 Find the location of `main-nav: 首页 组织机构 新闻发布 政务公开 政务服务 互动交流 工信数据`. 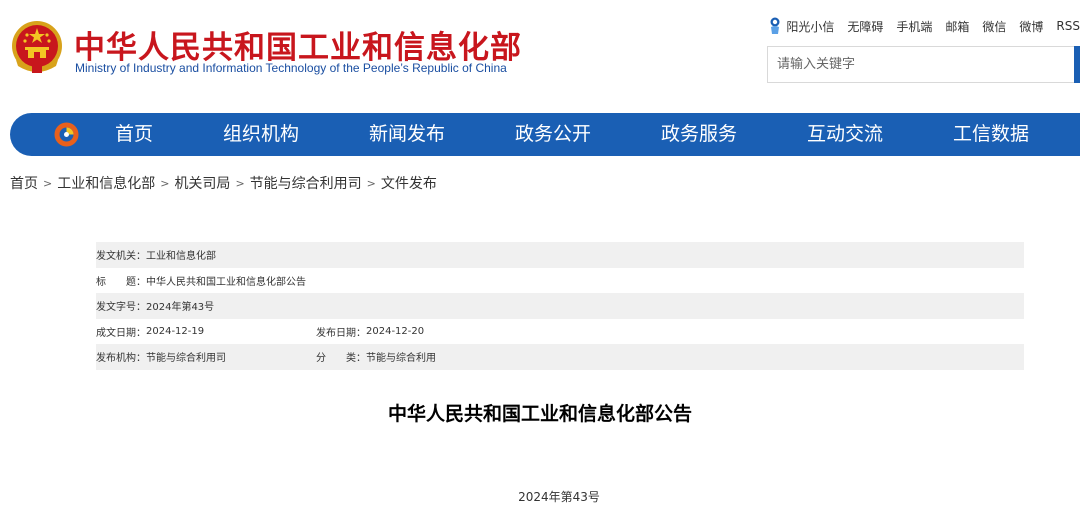

main-nav: 首页 组织机构 新闻发布 政务公开 政务服务 互动交流 工信数据 is located at coordinates (545, 134).